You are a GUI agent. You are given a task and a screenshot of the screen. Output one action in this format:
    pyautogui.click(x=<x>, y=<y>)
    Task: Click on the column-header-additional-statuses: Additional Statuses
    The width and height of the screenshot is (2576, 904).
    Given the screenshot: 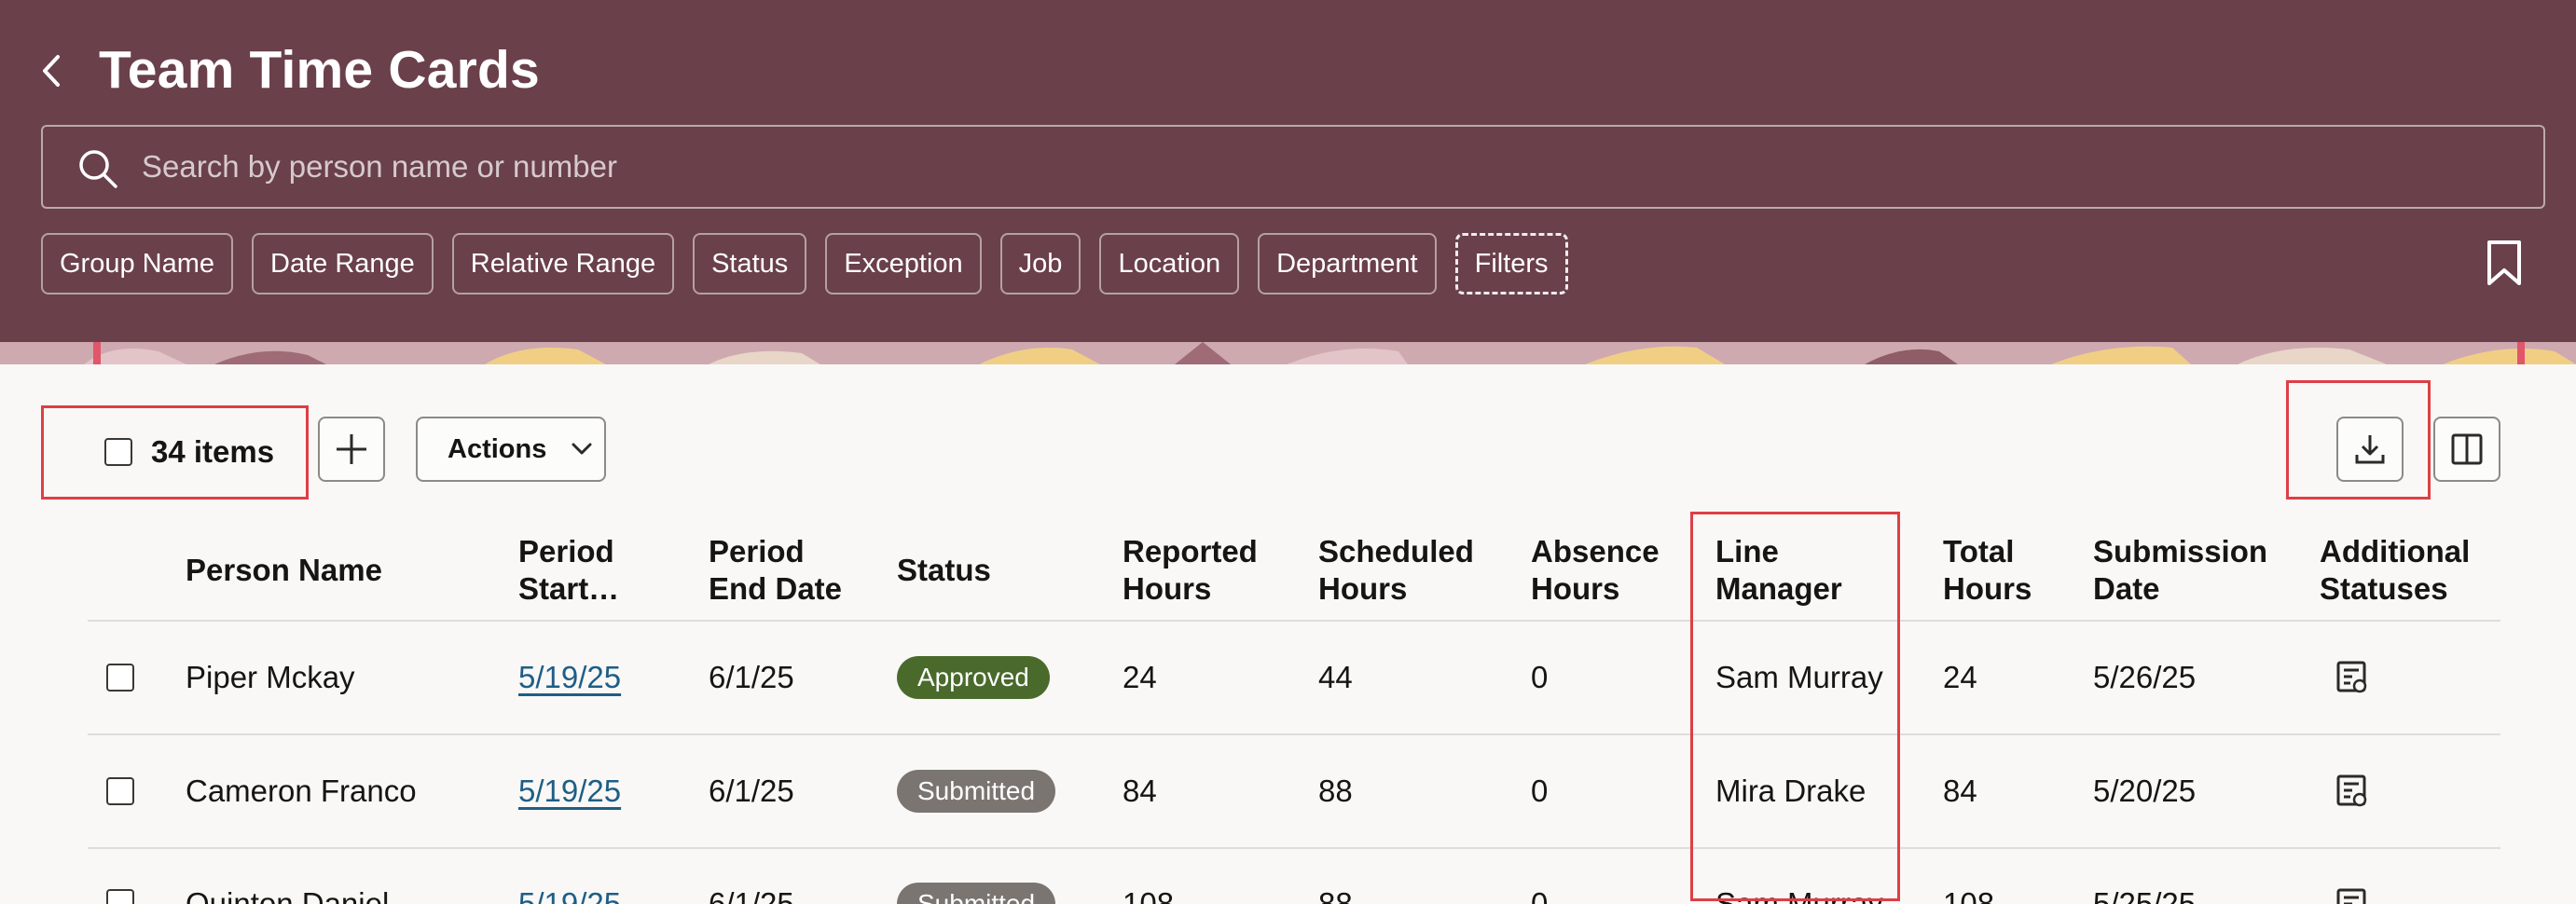 What is the action you would take?
    pyautogui.click(x=2413, y=570)
    